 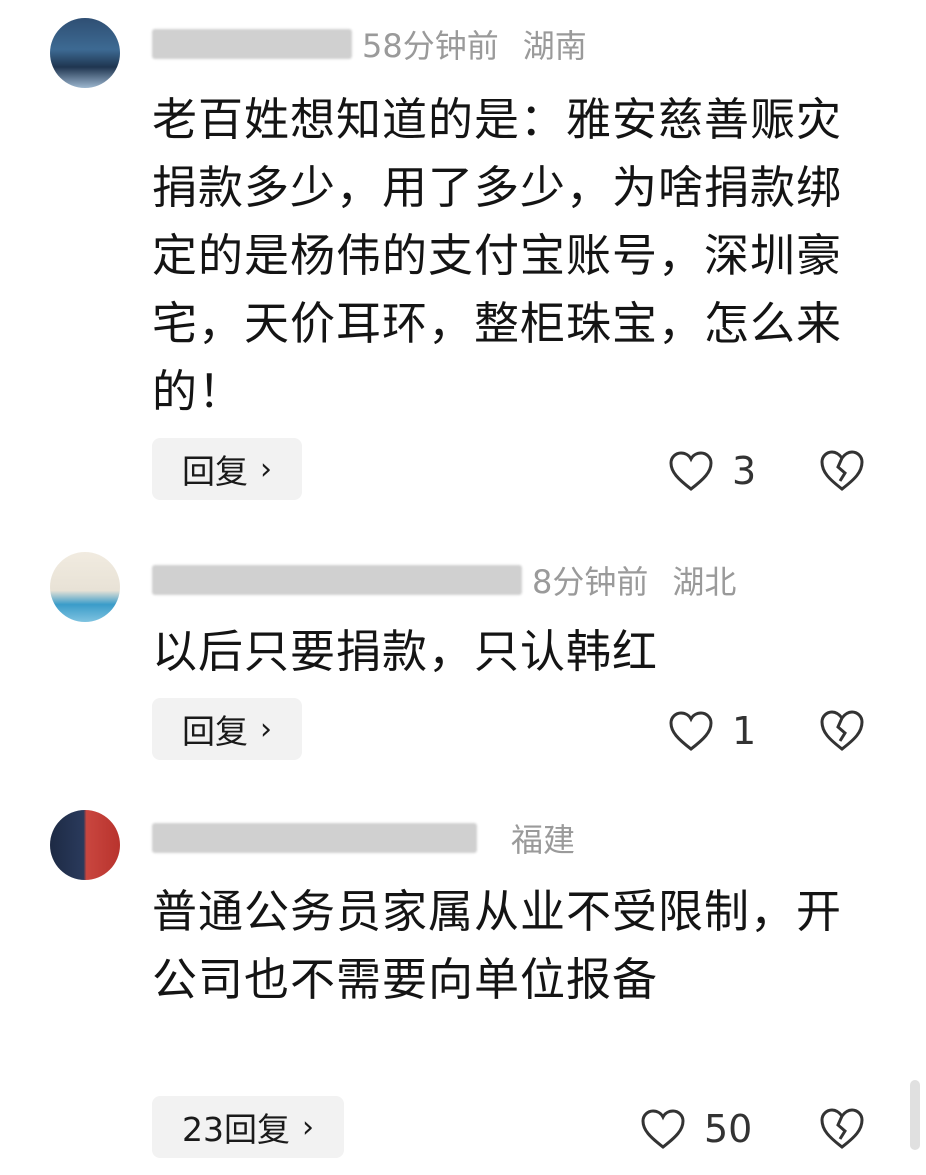 I want to click on reply-button: 23回复 ›, so click(x=248, y=1127).